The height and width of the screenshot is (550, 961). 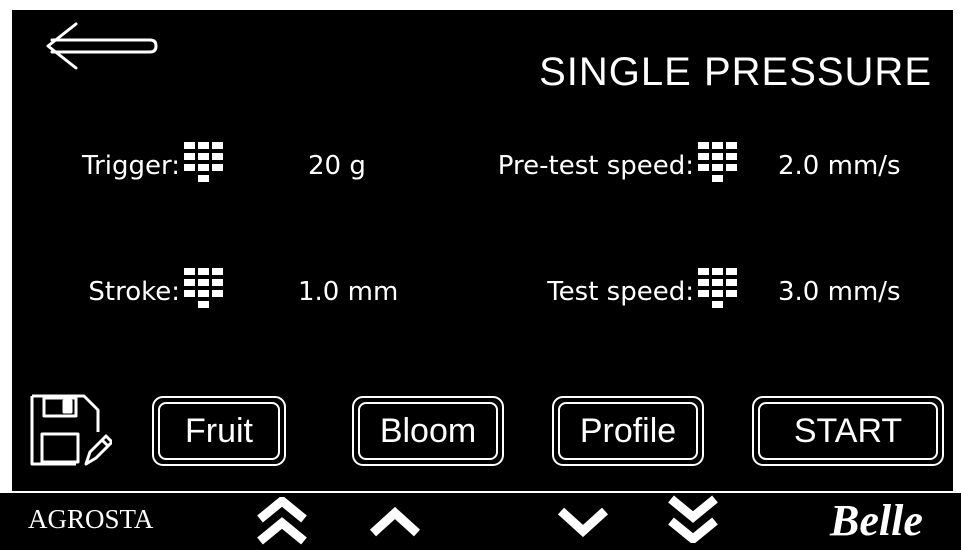 What do you see at coordinates (620, 292) in the screenshot?
I see `test-speed-label: Test speed:` at bounding box center [620, 292].